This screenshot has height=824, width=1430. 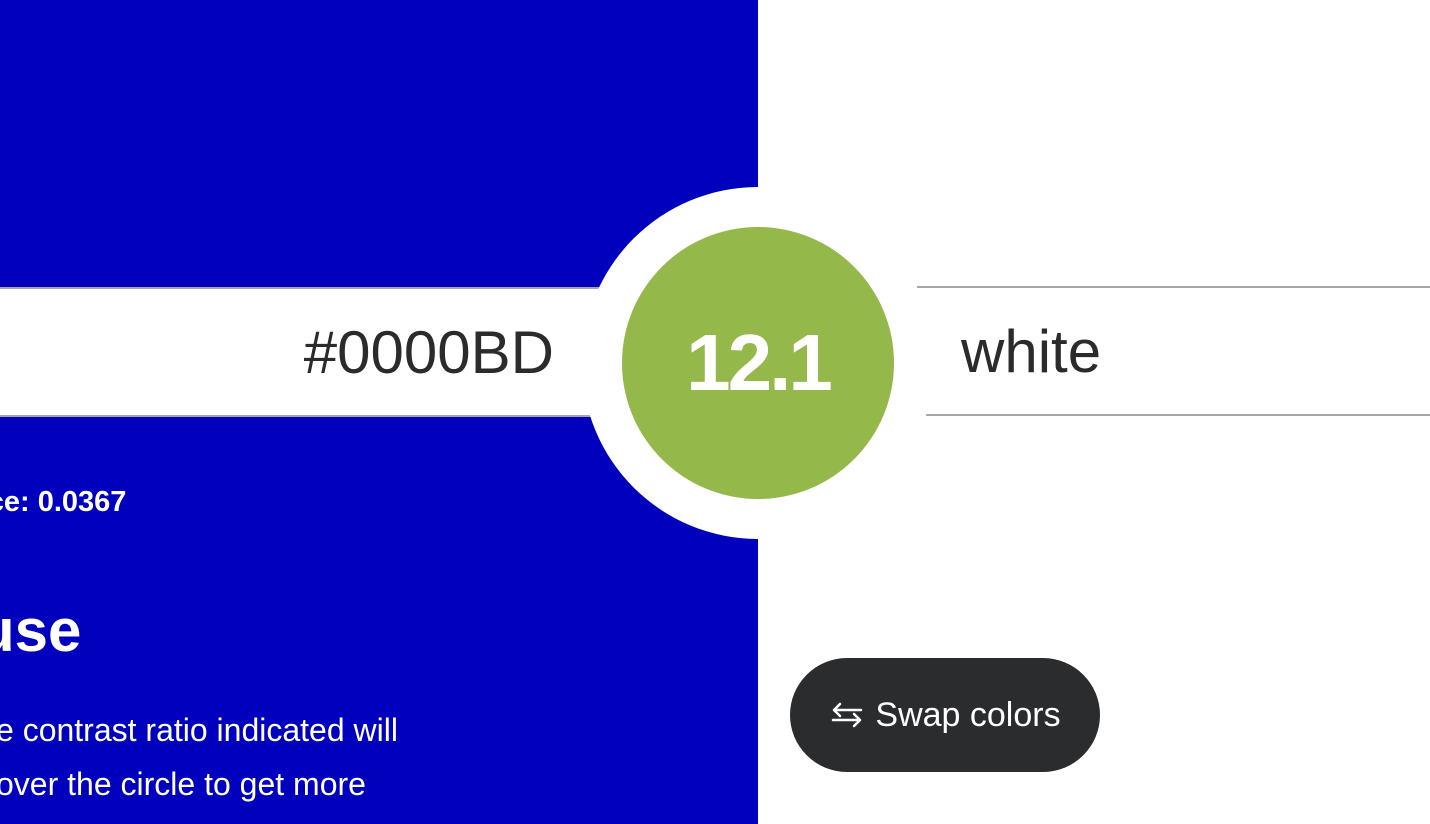 What do you see at coordinates (41, 630) in the screenshot?
I see `usage-heading: use` at bounding box center [41, 630].